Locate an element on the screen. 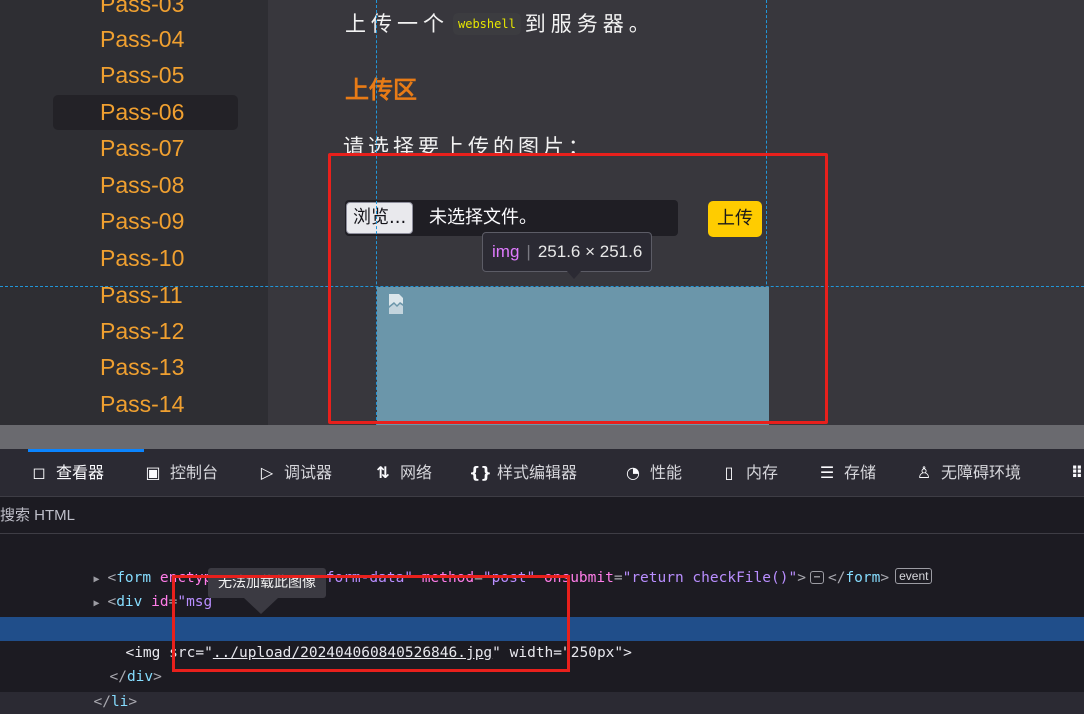 The height and width of the screenshot is (714, 1084). sidebar-item-pass-04: Pass-04 is located at coordinates (145, 39).